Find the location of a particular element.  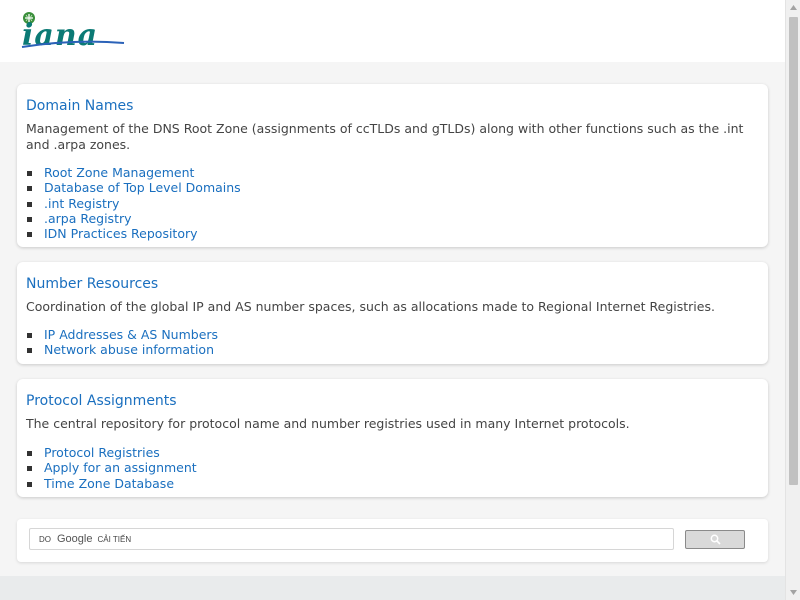

apply-assignment-link: Apply for an assignment is located at coordinates (120, 467).